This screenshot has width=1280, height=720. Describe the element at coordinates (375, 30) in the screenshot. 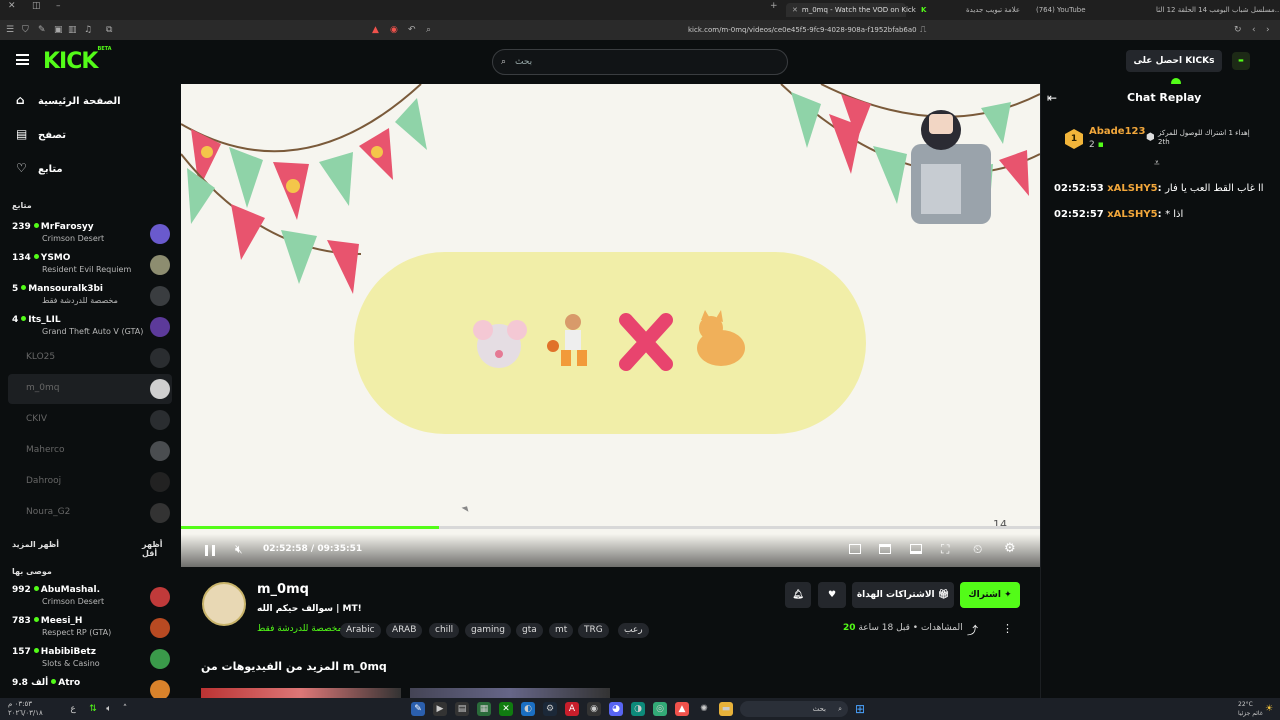

I see `brave-icon: ▲` at that location.